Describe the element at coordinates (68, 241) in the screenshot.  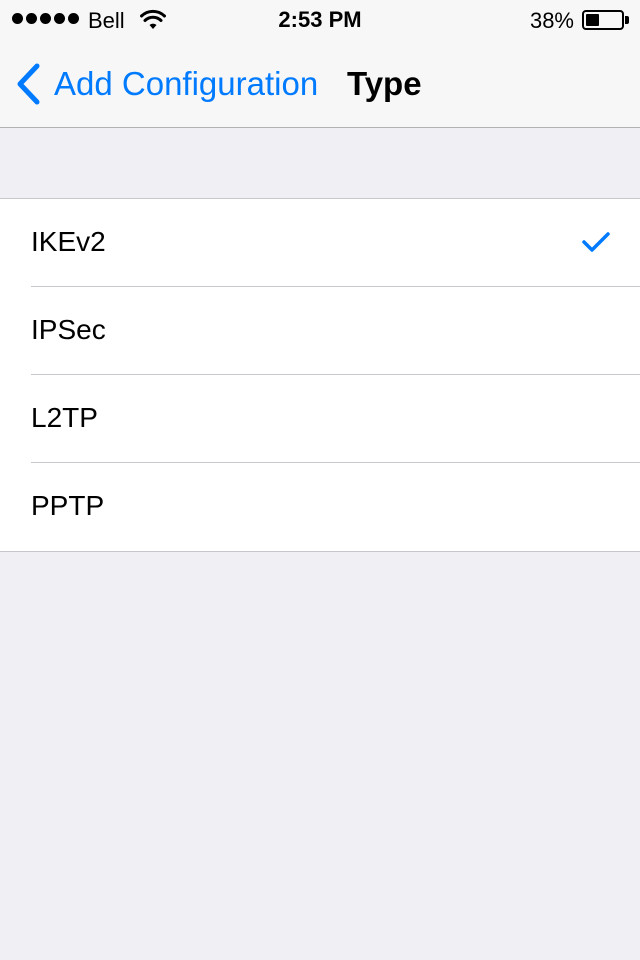
I see `list-item-label: IKEv2` at that location.